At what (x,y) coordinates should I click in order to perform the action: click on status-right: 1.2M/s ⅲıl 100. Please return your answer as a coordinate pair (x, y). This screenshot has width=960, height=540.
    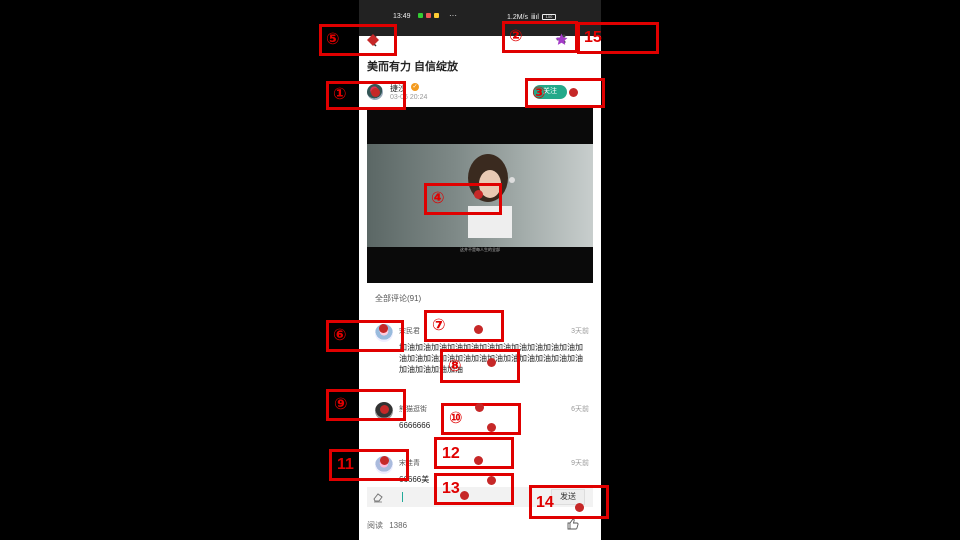
    Looking at the image, I should click on (531, 17).